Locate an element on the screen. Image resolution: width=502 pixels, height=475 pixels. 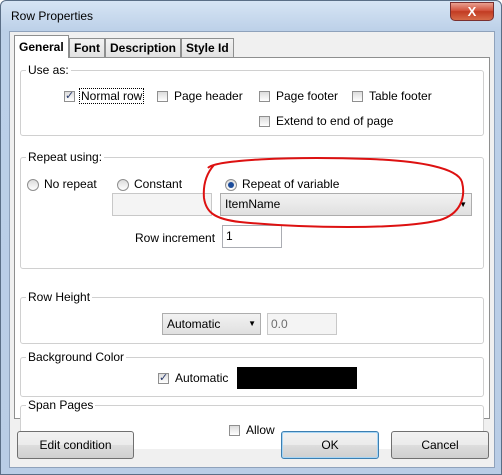
row-height-mode-select: Automatic ▼ is located at coordinates (211, 324).